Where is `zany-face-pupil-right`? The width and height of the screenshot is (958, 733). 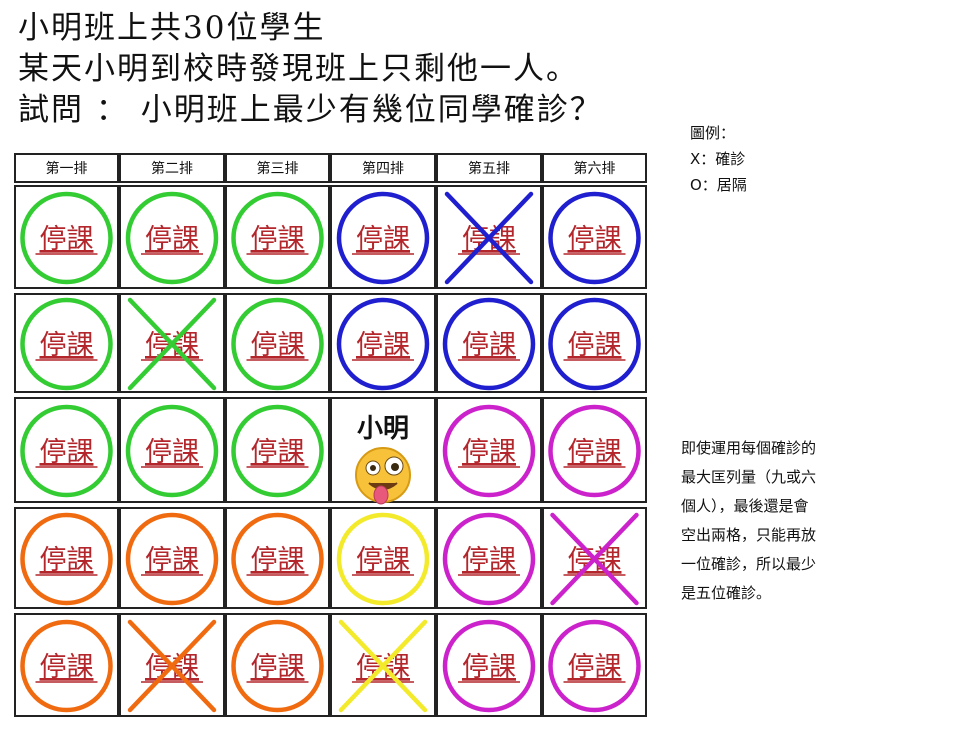
zany-face-pupil-right is located at coordinates (395, 467).